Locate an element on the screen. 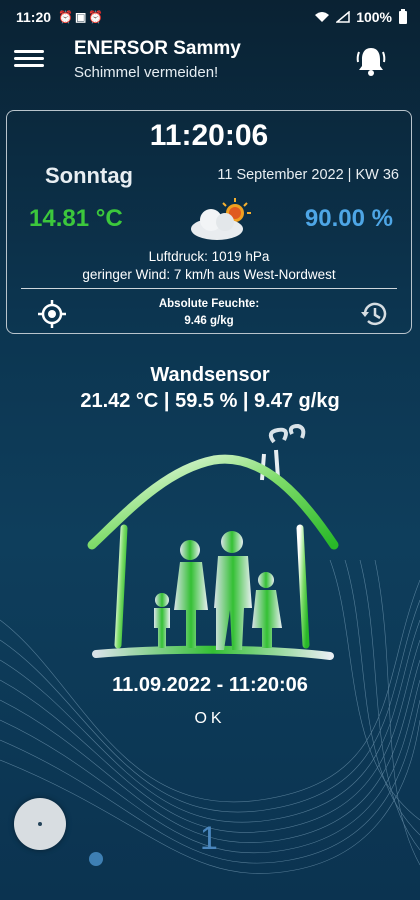 The height and width of the screenshot is (900, 420). menu-icon is located at coordinates (29, 59).